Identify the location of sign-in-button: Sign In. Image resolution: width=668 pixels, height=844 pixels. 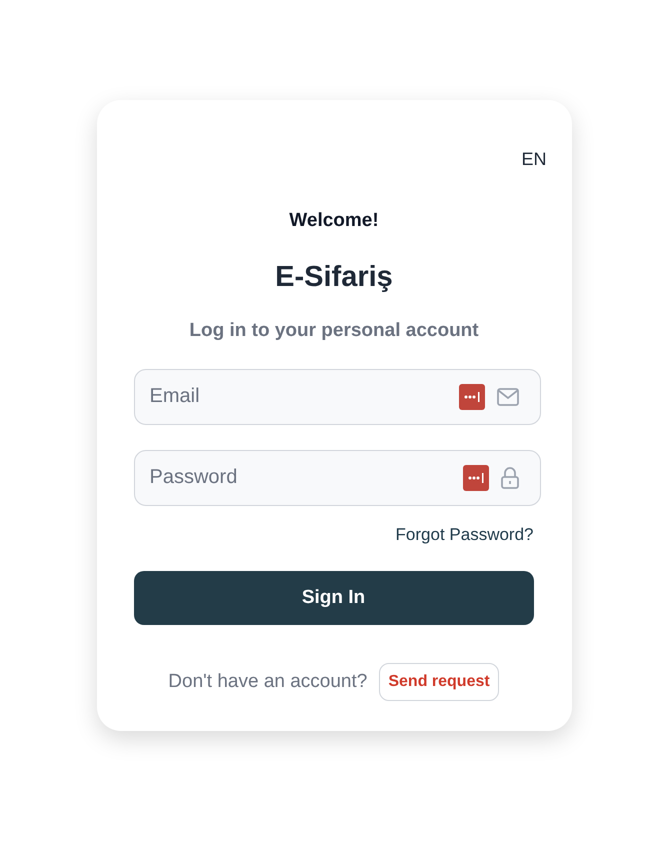
(334, 598).